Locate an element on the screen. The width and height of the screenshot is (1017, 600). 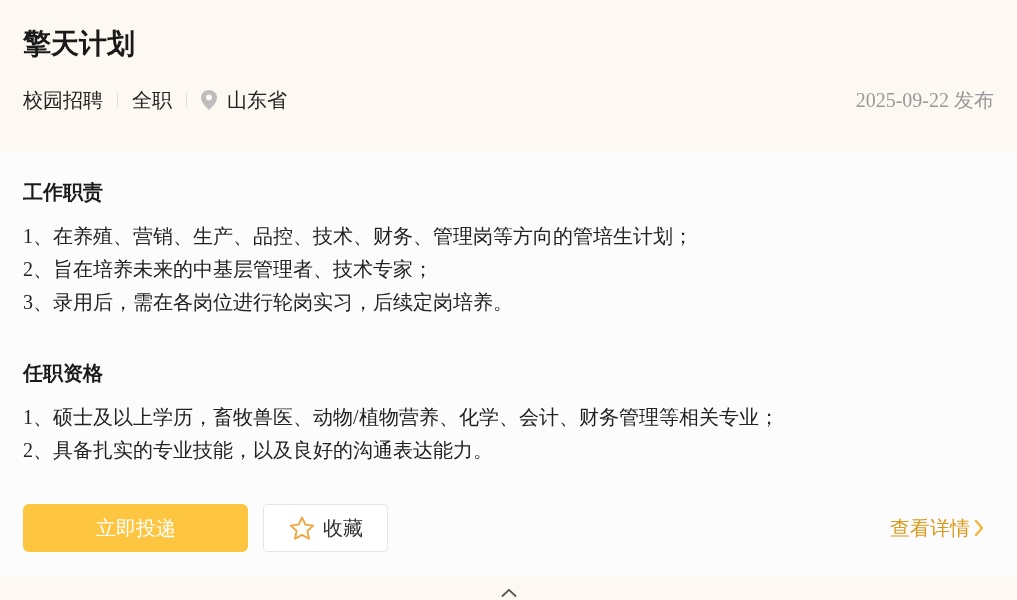
requirement-text: 1、硕士及以上学历，畜牧兽医、动物/植物营养、化学、会计、财务管理等相关专业； is located at coordinates (401, 417).